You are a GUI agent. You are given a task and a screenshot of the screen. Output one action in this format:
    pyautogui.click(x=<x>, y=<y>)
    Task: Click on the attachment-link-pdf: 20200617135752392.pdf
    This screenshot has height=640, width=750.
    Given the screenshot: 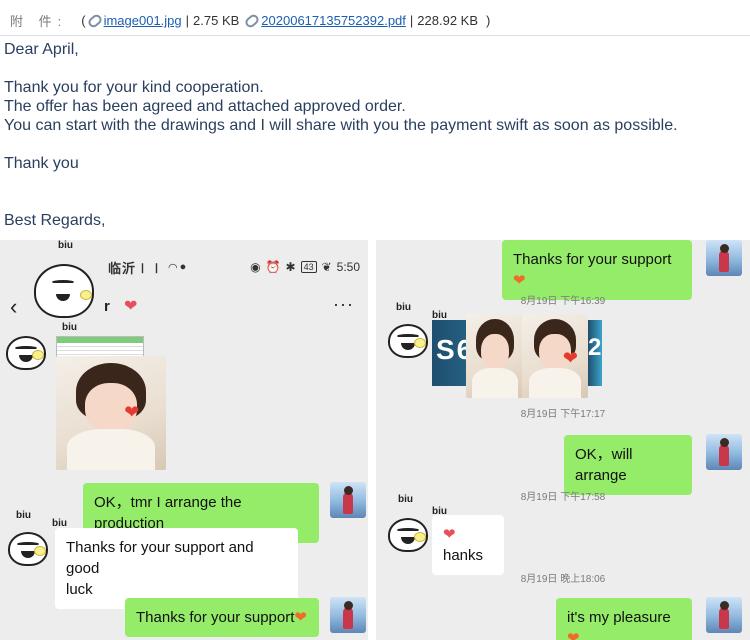 What is the action you would take?
    pyautogui.click(x=333, y=20)
    